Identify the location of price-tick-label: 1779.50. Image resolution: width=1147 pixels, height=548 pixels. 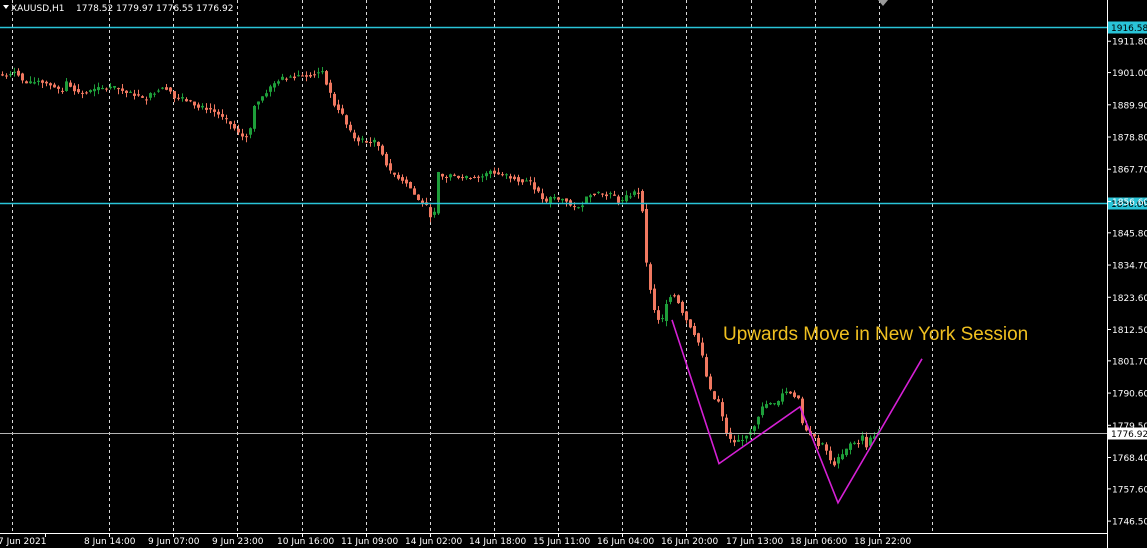
(1129, 427).